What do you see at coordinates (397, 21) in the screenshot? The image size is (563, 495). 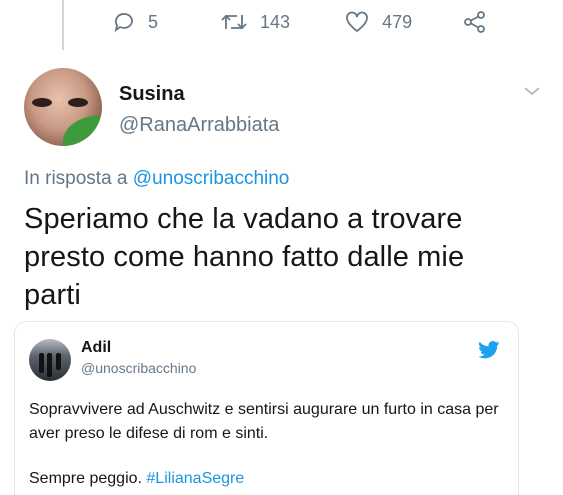 I see `like-count: 479` at bounding box center [397, 21].